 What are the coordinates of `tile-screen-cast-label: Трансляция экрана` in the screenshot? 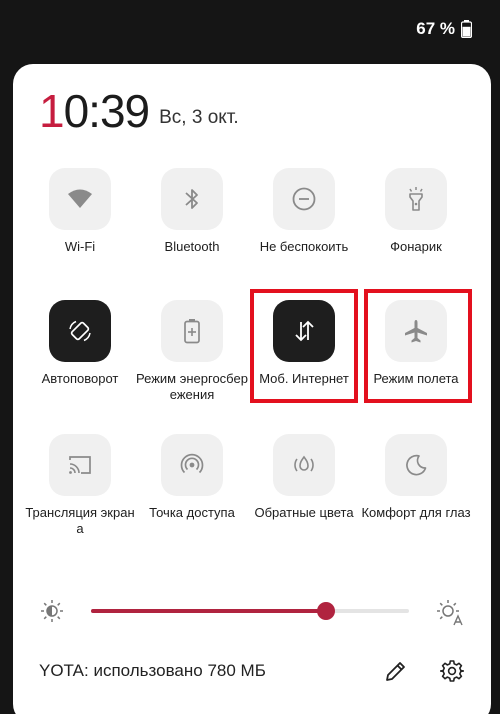 It's located at (80, 520).